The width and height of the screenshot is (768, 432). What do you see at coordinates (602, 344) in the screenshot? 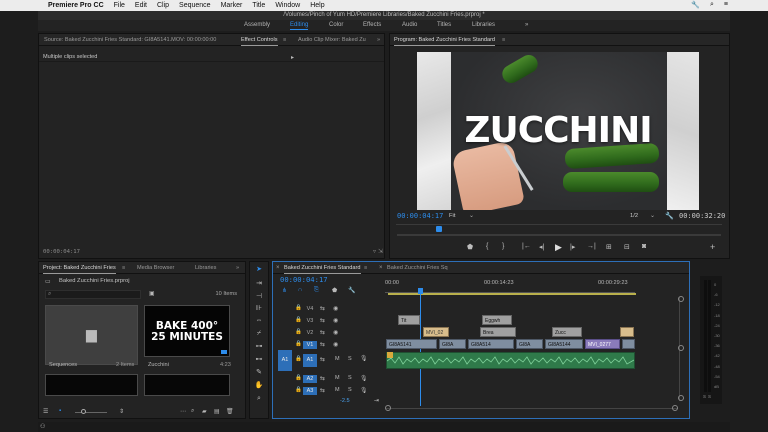
I see `clip-v1-6: MVI_0277` at bounding box center [602, 344].